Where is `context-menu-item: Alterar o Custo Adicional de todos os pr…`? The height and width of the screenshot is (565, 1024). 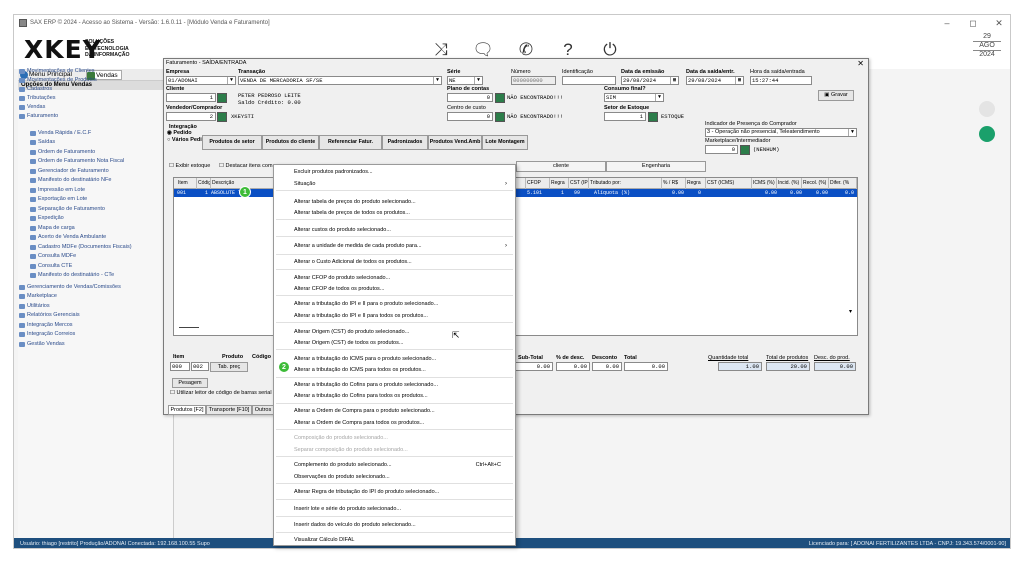 context-menu-item: Alterar o Custo Adicional de todos os pr… is located at coordinates (394, 262).